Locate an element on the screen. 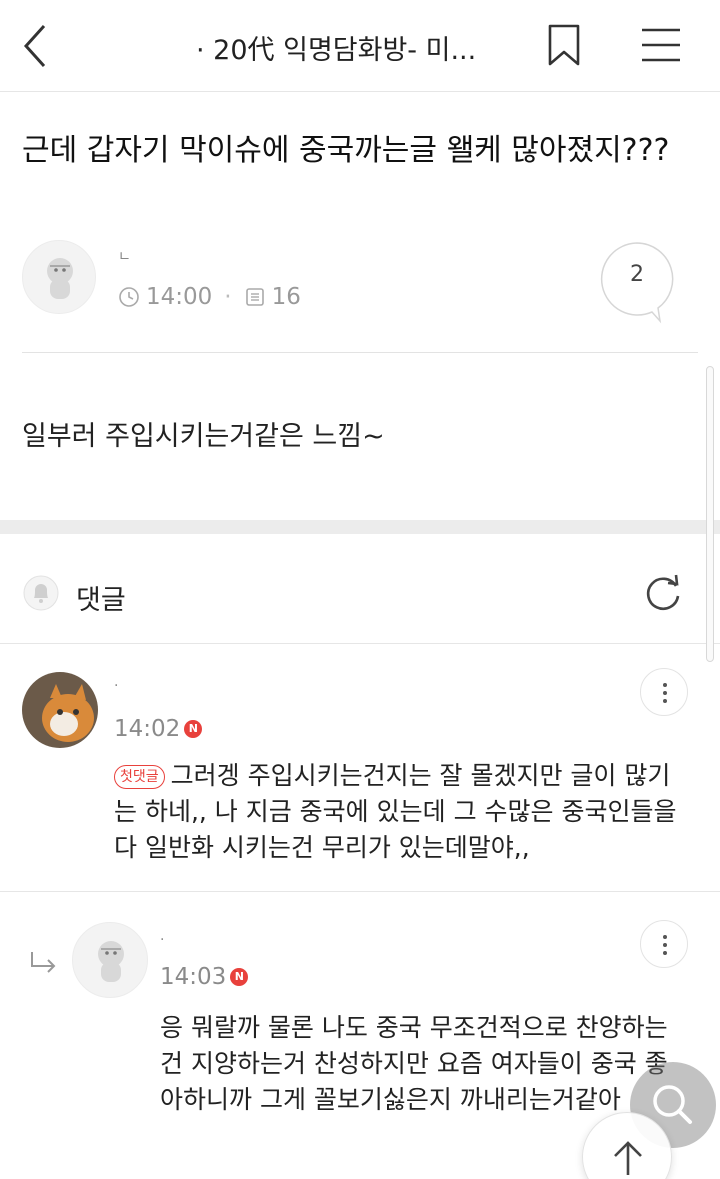 The image size is (720, 1179). post-title: 근데 갑자기 막이슈에 중국까는글 왤케 많아졌지??? is located at coordinates (346, 150).